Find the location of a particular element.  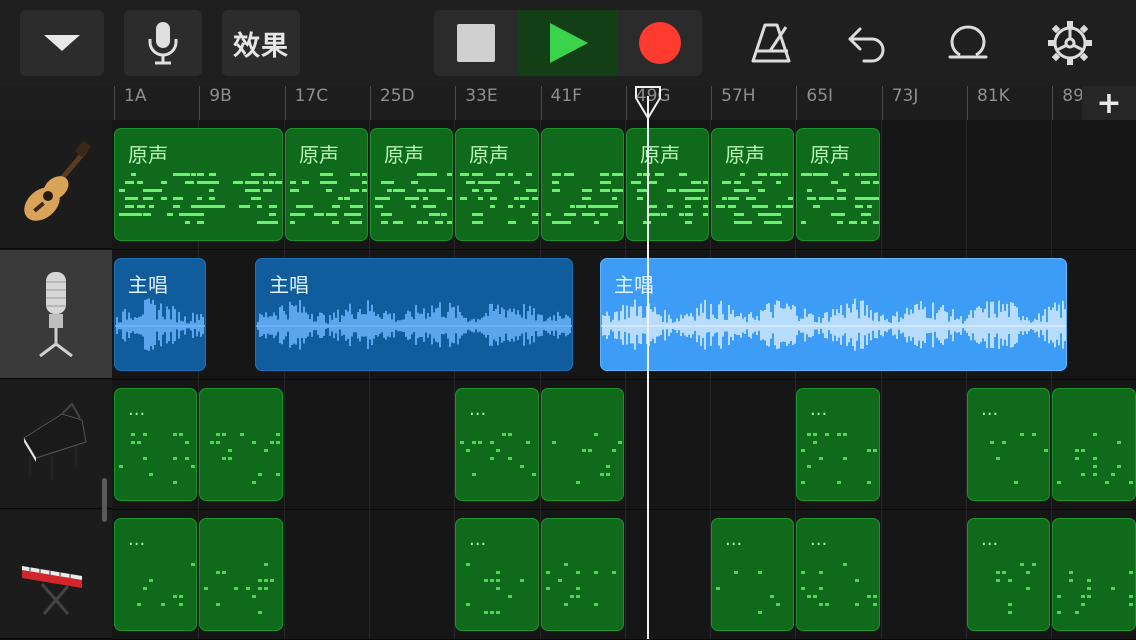

acoustic-guitar-icon is located at coordinates (57, 181).